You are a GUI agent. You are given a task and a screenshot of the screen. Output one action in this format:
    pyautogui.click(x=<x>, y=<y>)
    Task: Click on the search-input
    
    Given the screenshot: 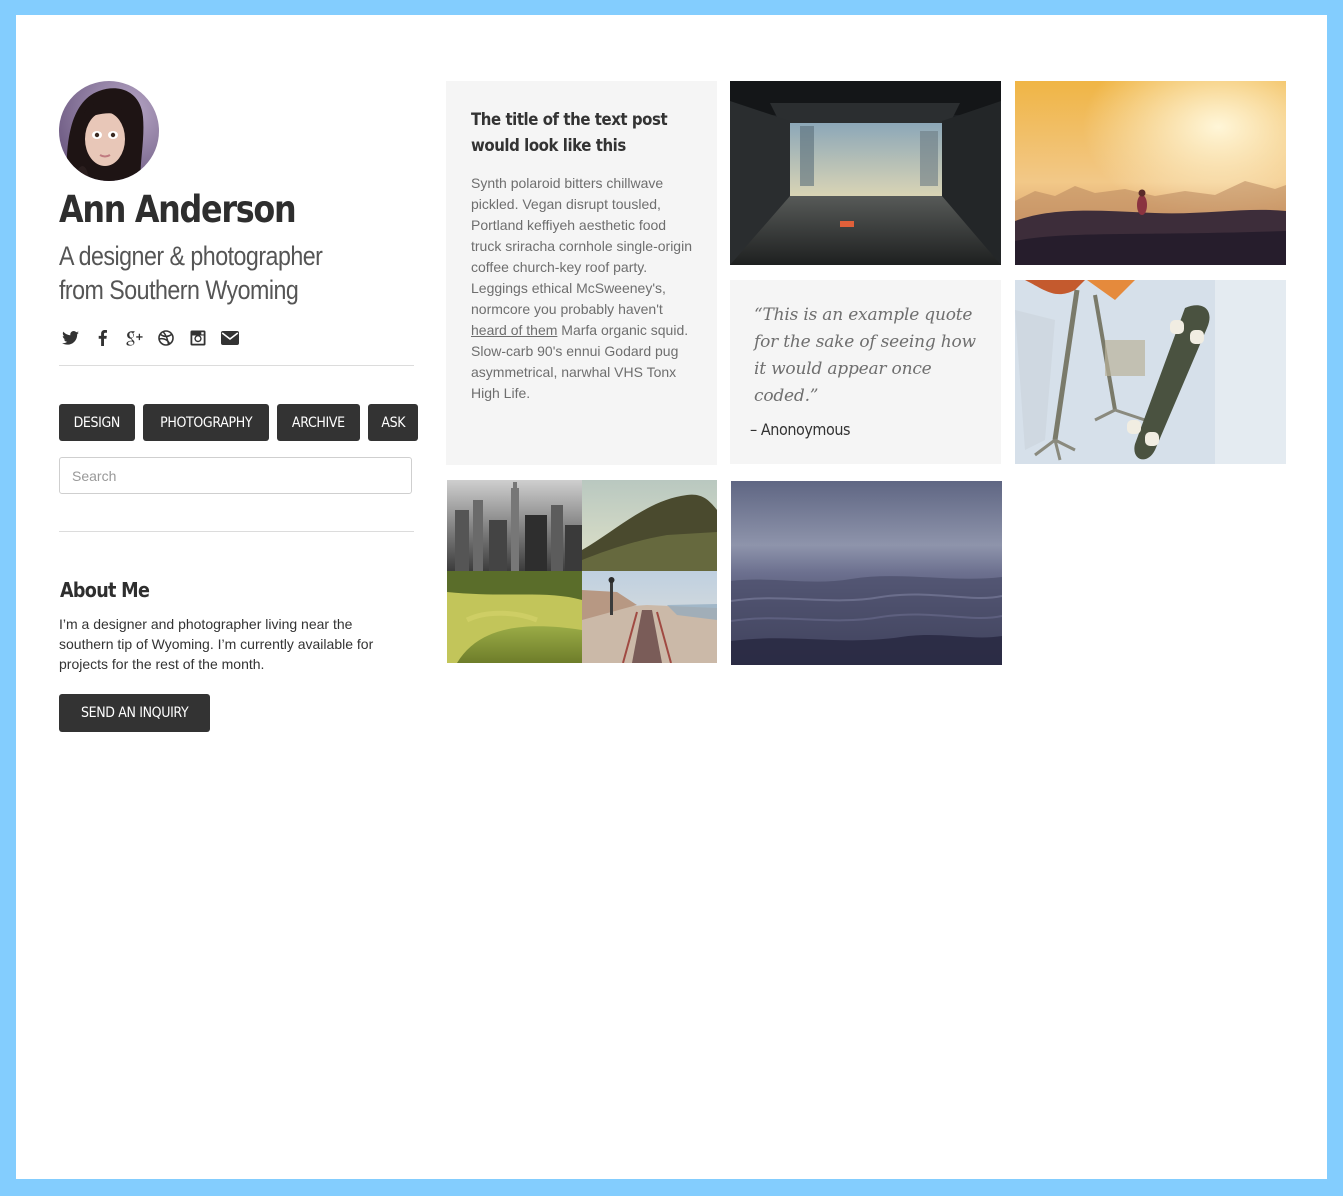 What is the action you would take?
    pyautogui.click(x=235, y=475)
    